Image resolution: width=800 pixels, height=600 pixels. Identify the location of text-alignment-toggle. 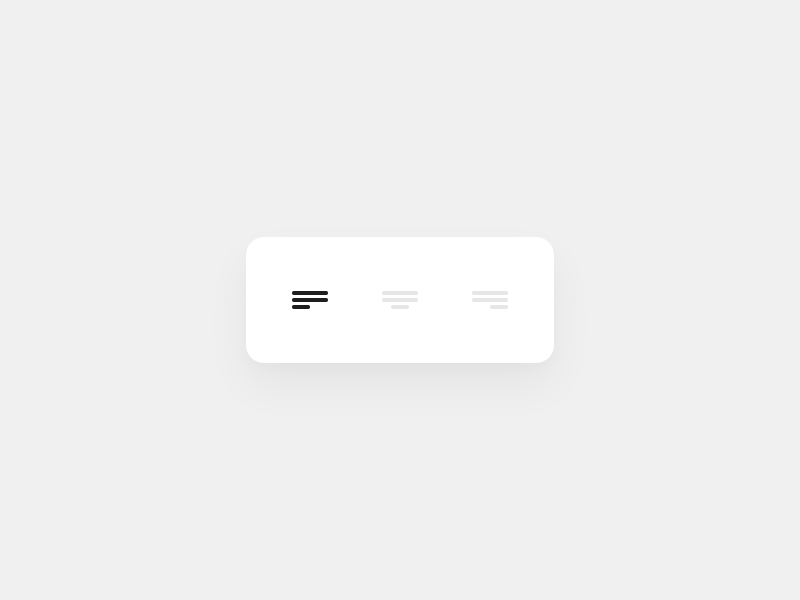
(400, 300).